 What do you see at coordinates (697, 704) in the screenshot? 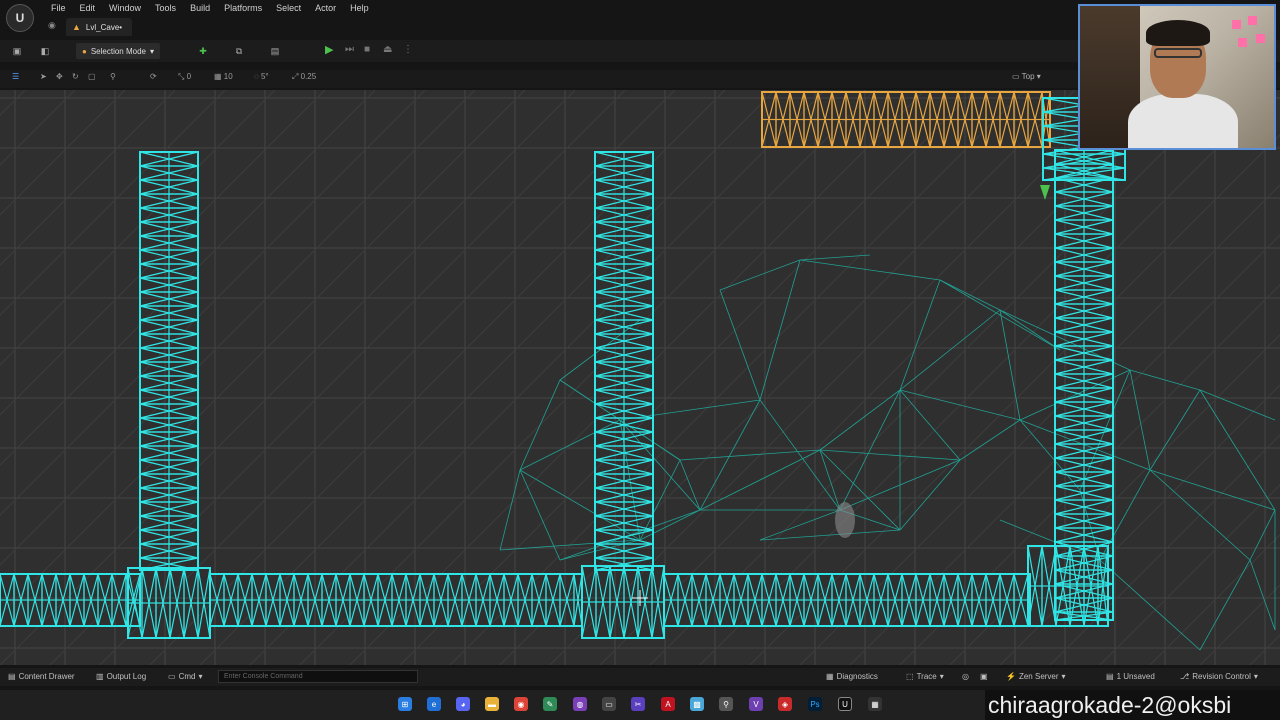
I see `photos-icon: ▩` at bounding box center [697, 704].